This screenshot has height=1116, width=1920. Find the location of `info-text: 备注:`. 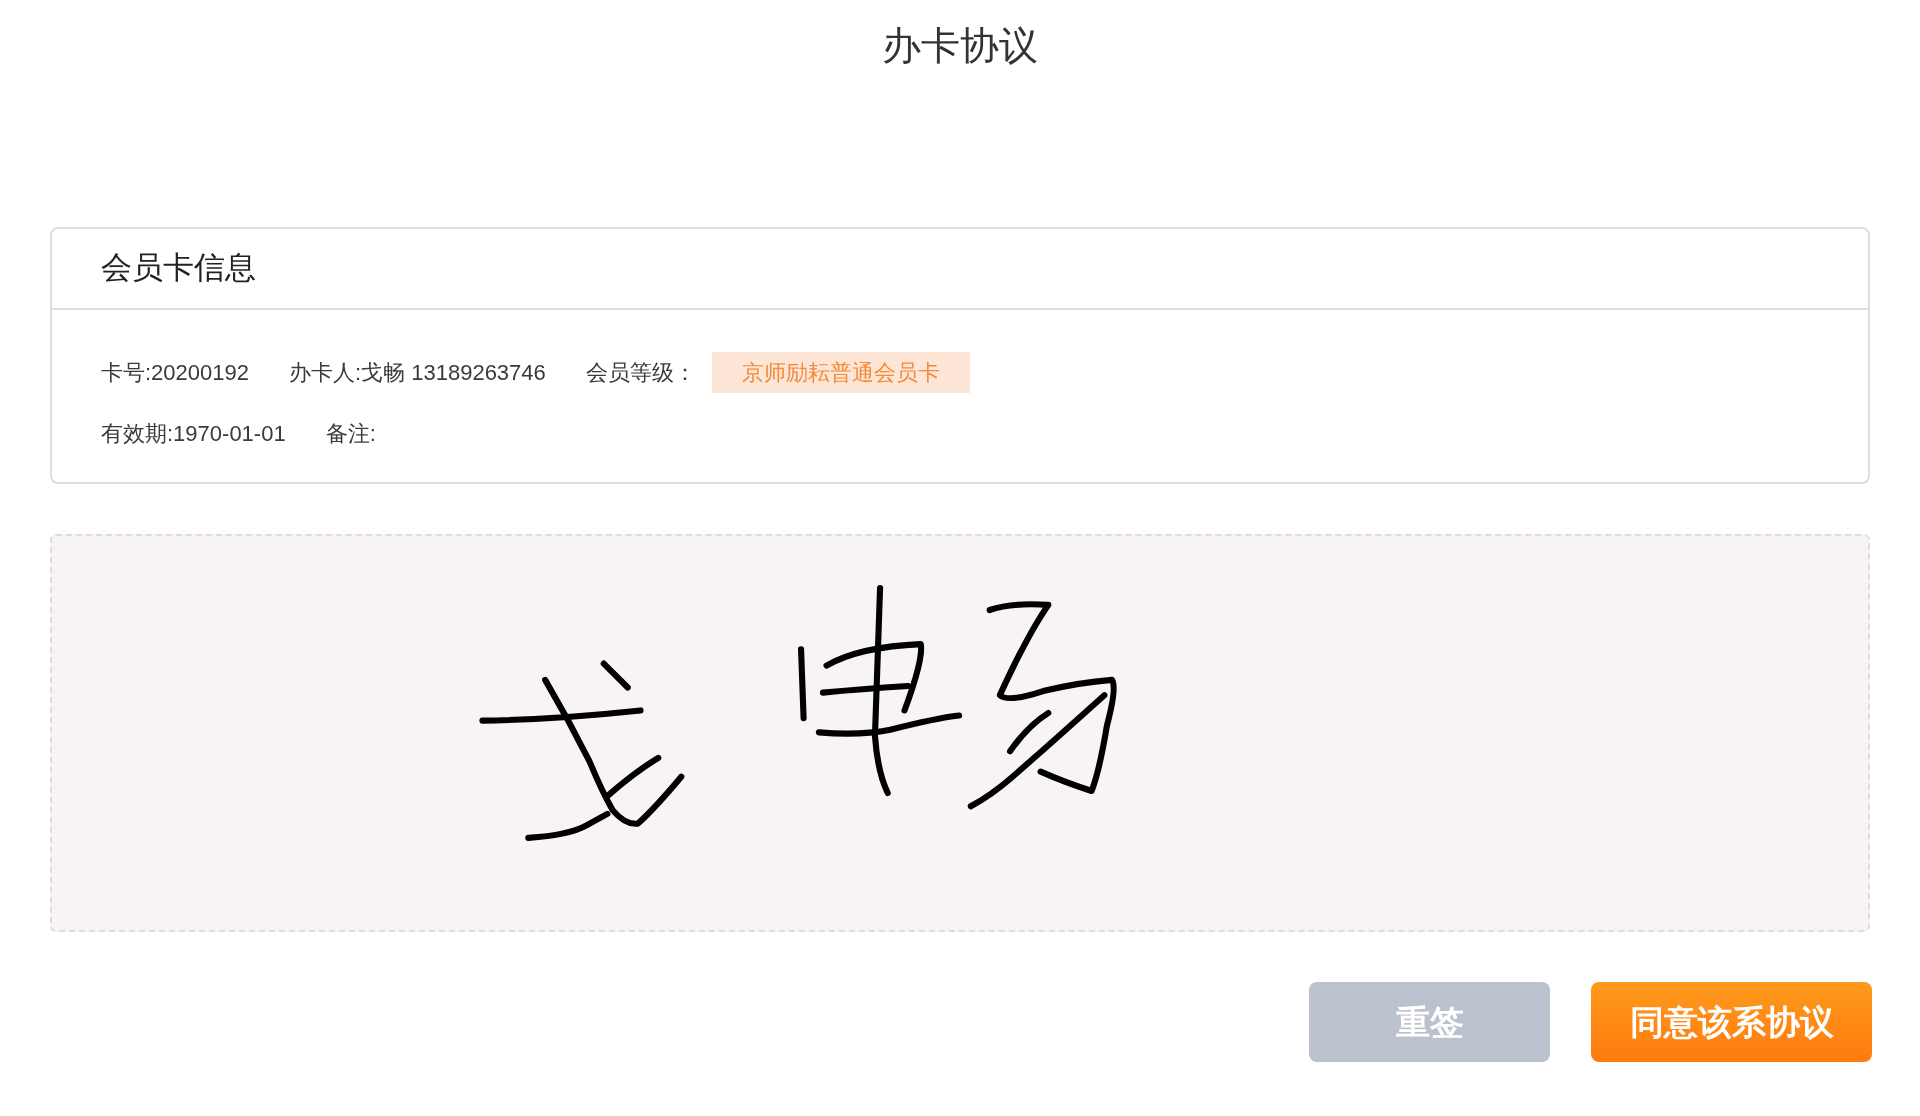

info-text: 备注: is located at coordinates (350, 434).